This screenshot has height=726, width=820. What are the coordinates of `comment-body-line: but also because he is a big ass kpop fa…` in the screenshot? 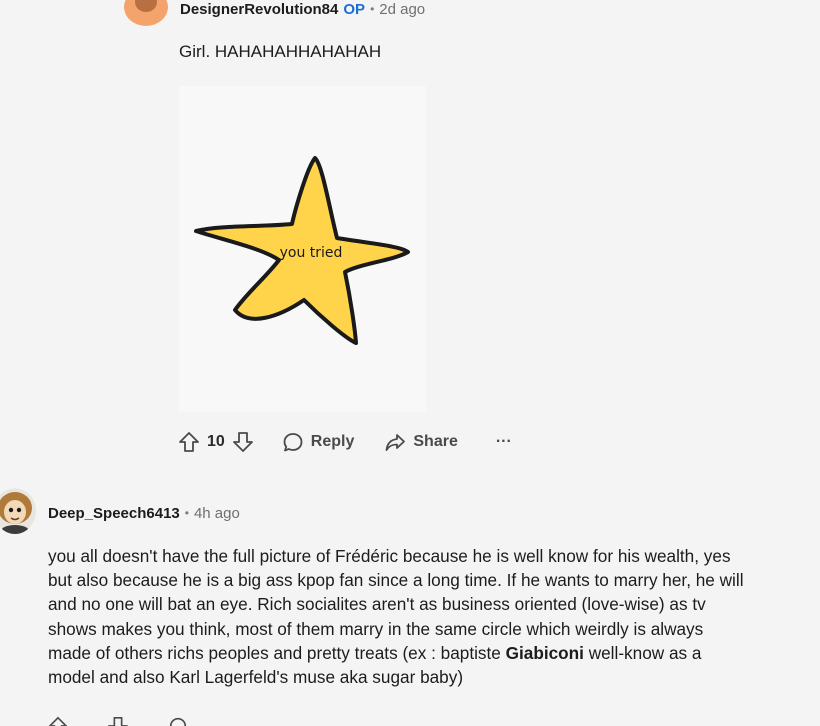 It's located at (433, 580).